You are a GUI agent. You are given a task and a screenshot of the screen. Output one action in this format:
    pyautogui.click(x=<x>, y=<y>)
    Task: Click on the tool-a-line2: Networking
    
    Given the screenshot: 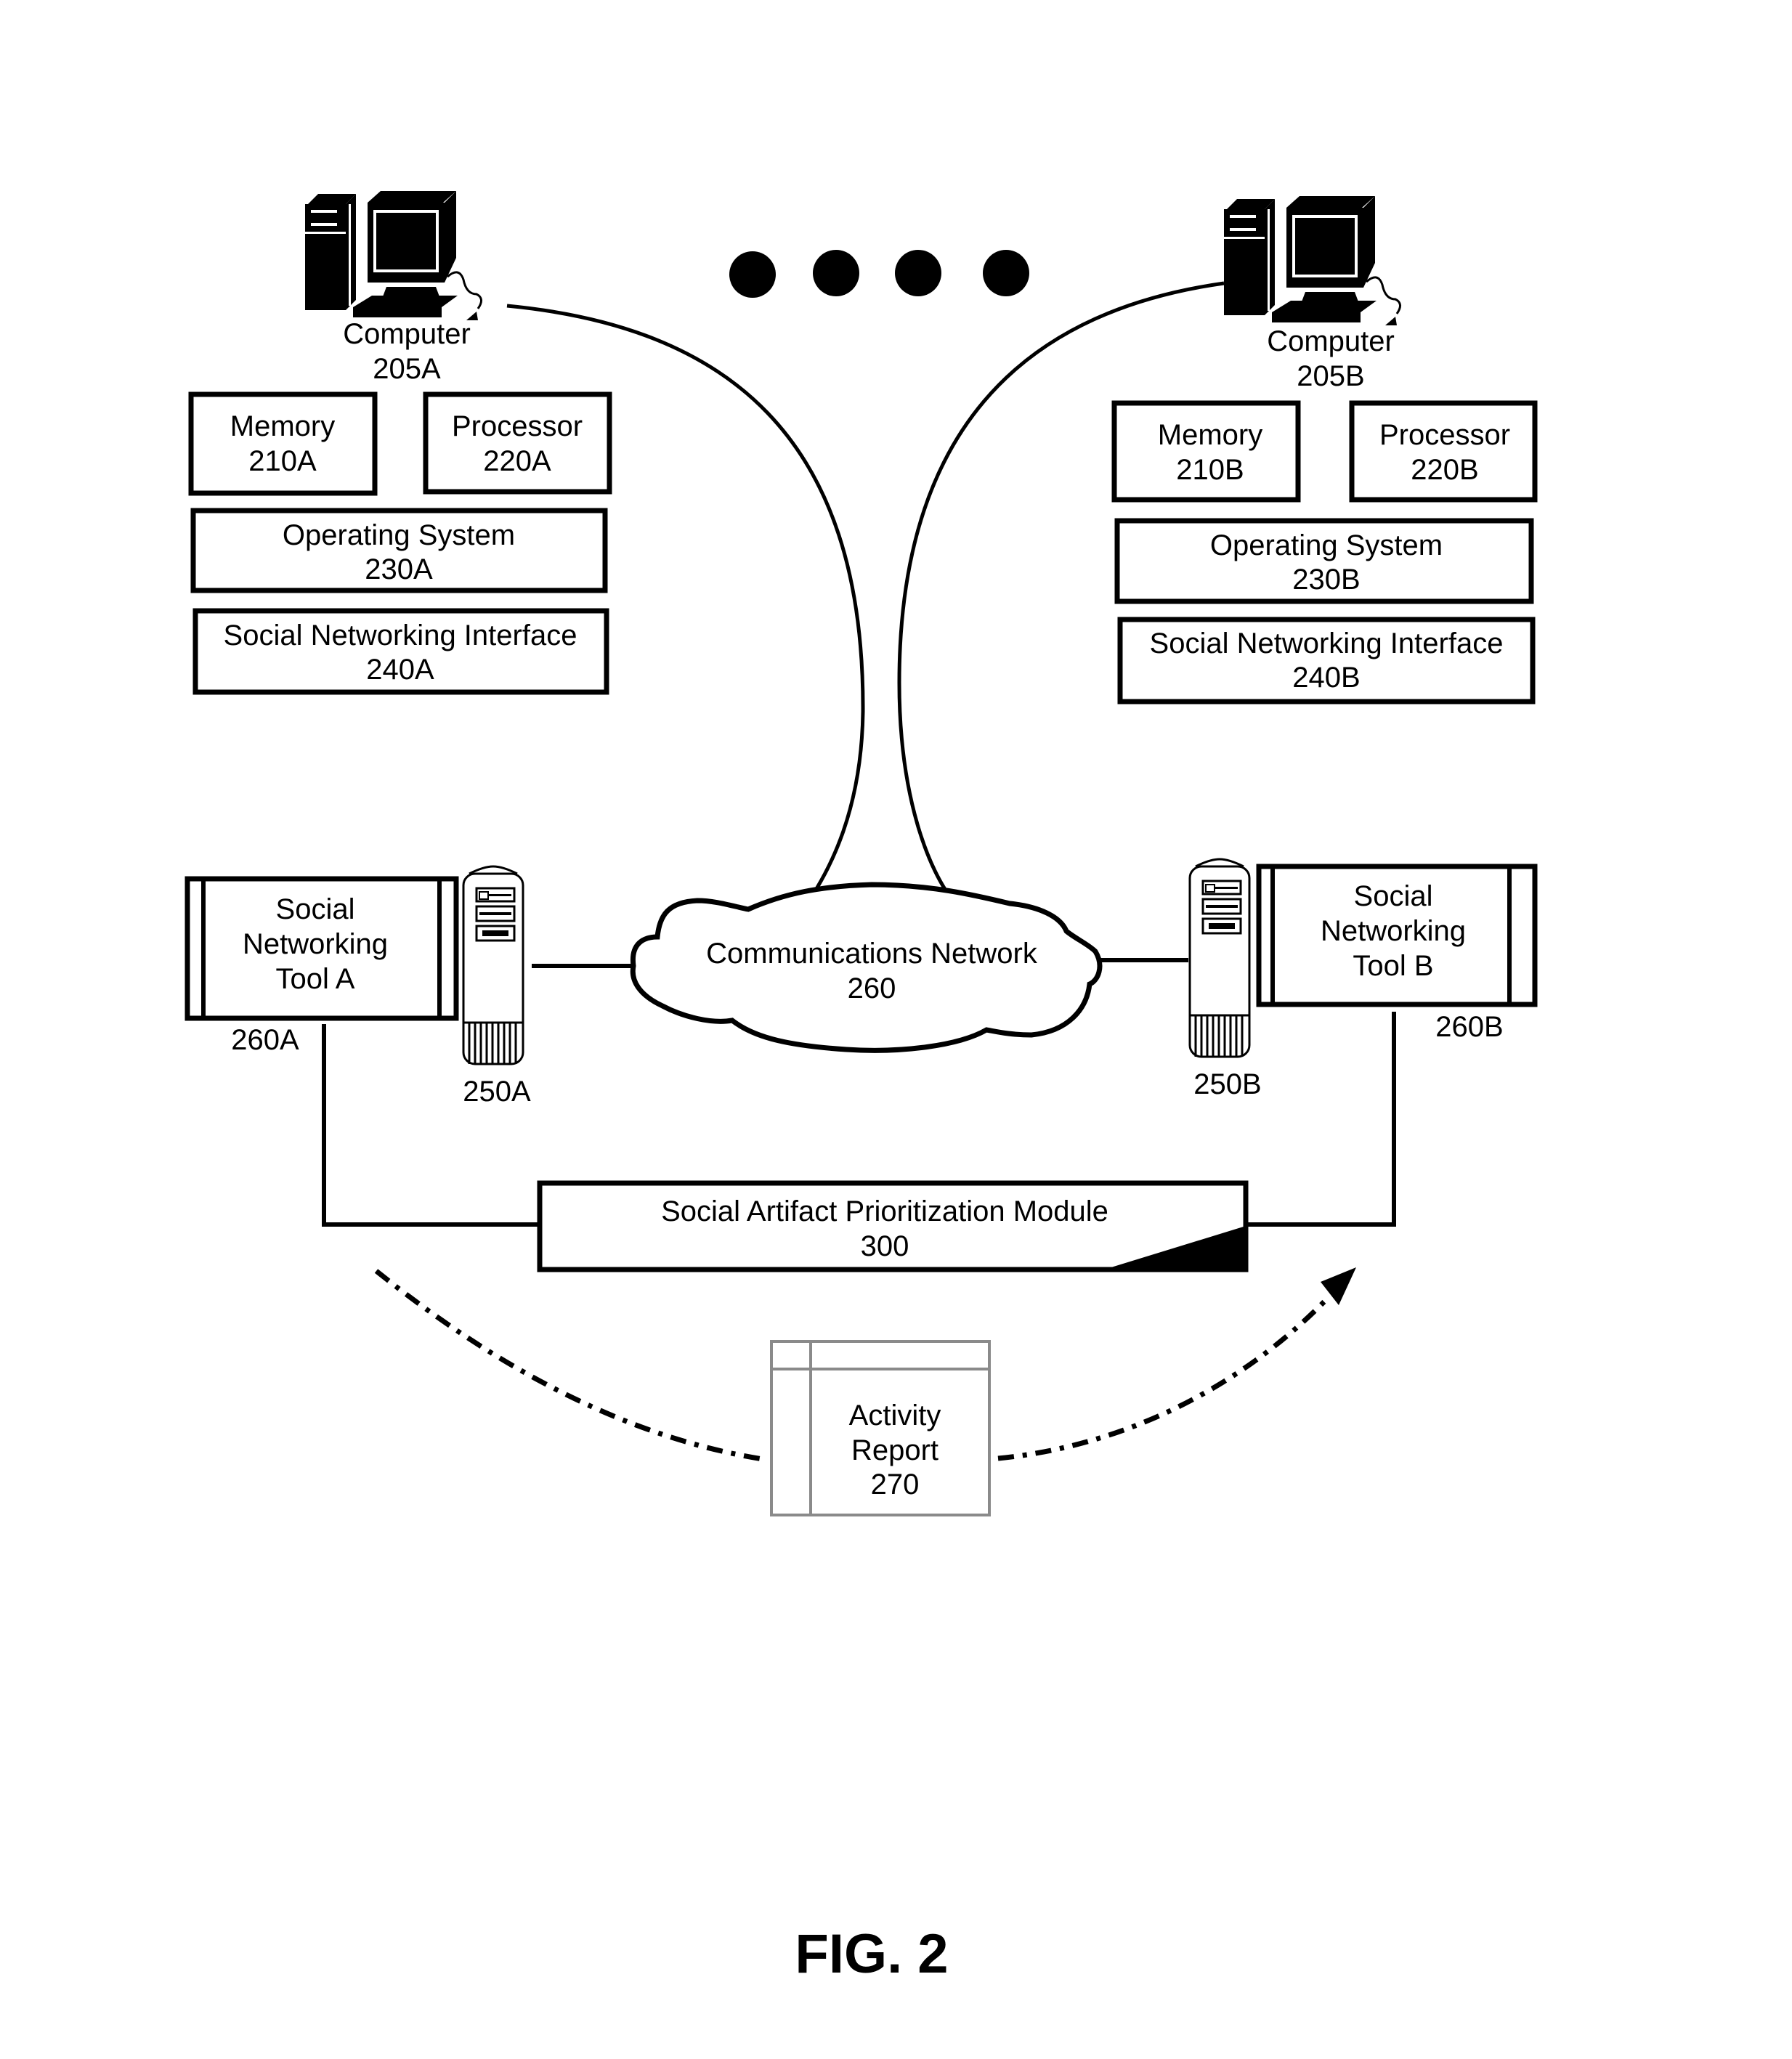 What is the action you would take?
    pyautogui.click(x=315, y=944)
    